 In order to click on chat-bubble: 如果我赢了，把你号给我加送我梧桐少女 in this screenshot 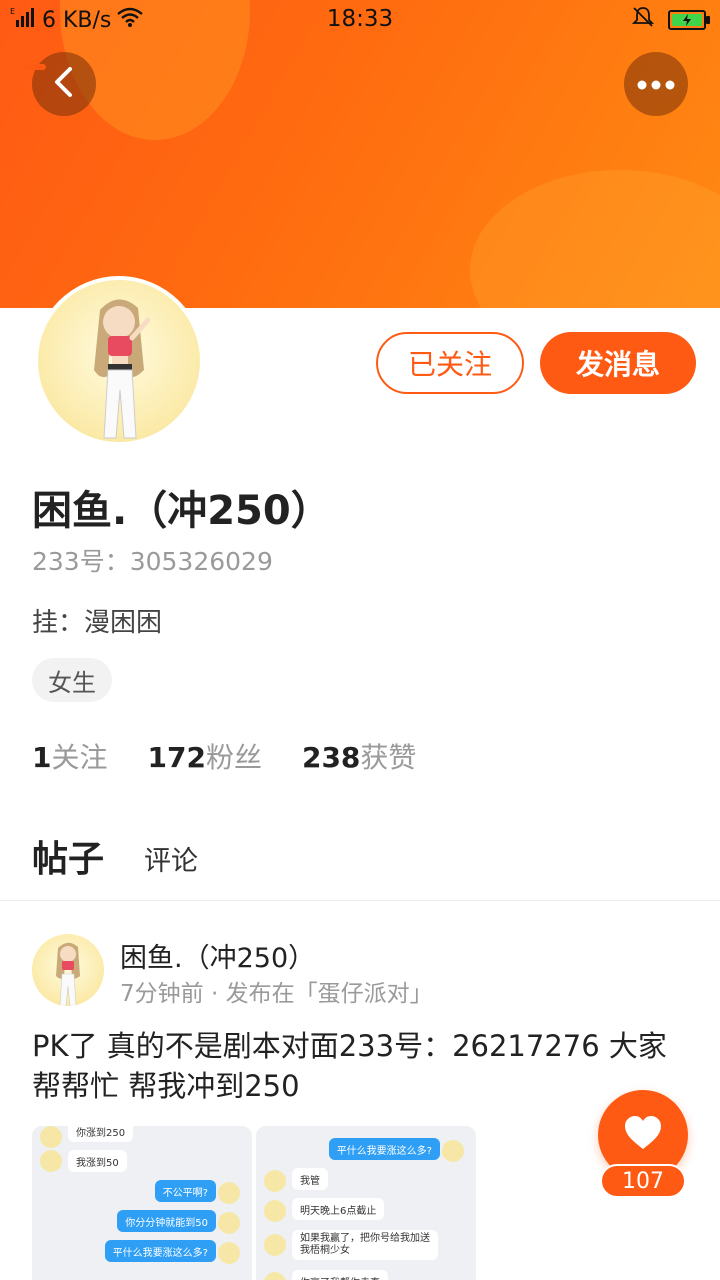, I will do `click(365, 1245)`.